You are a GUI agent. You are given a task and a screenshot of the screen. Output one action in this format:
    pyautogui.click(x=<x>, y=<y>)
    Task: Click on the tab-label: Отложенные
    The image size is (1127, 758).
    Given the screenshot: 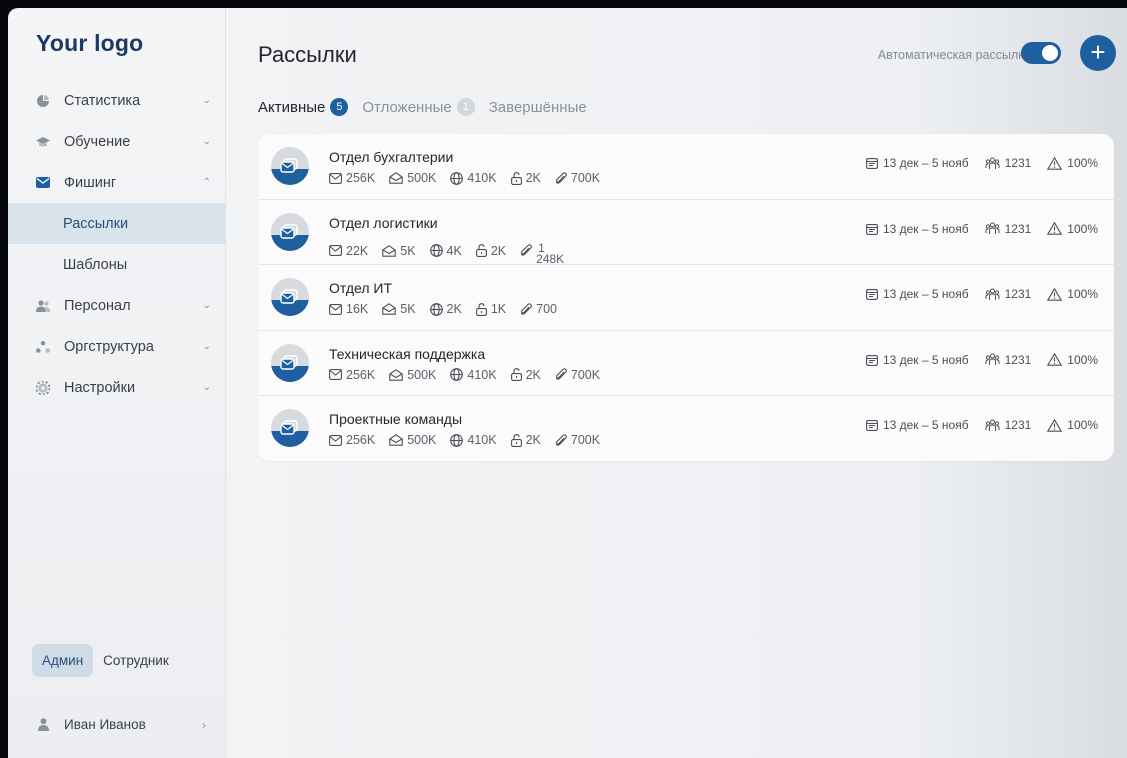 What is the action you would take?
    pyautogui.click(x=407, y=107)
    